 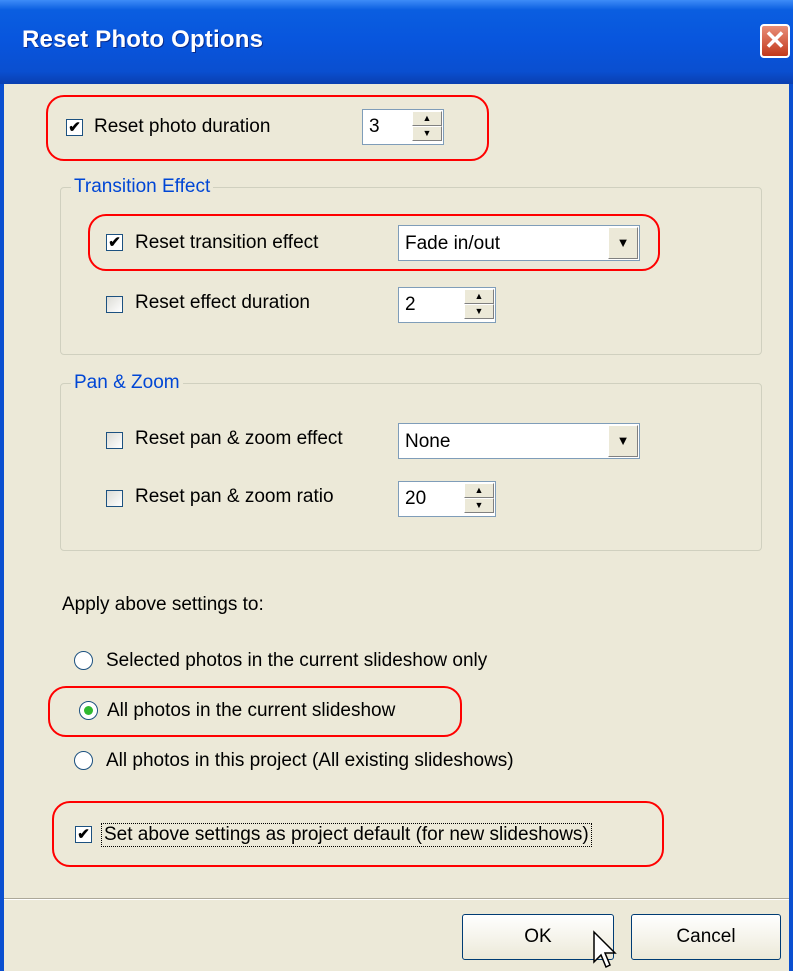 What do you see at coordinates (447, 305) in the screenshot?
I see `effect-duration-spinner: 2 ▲ ▼` at bounding box center [447, 305].